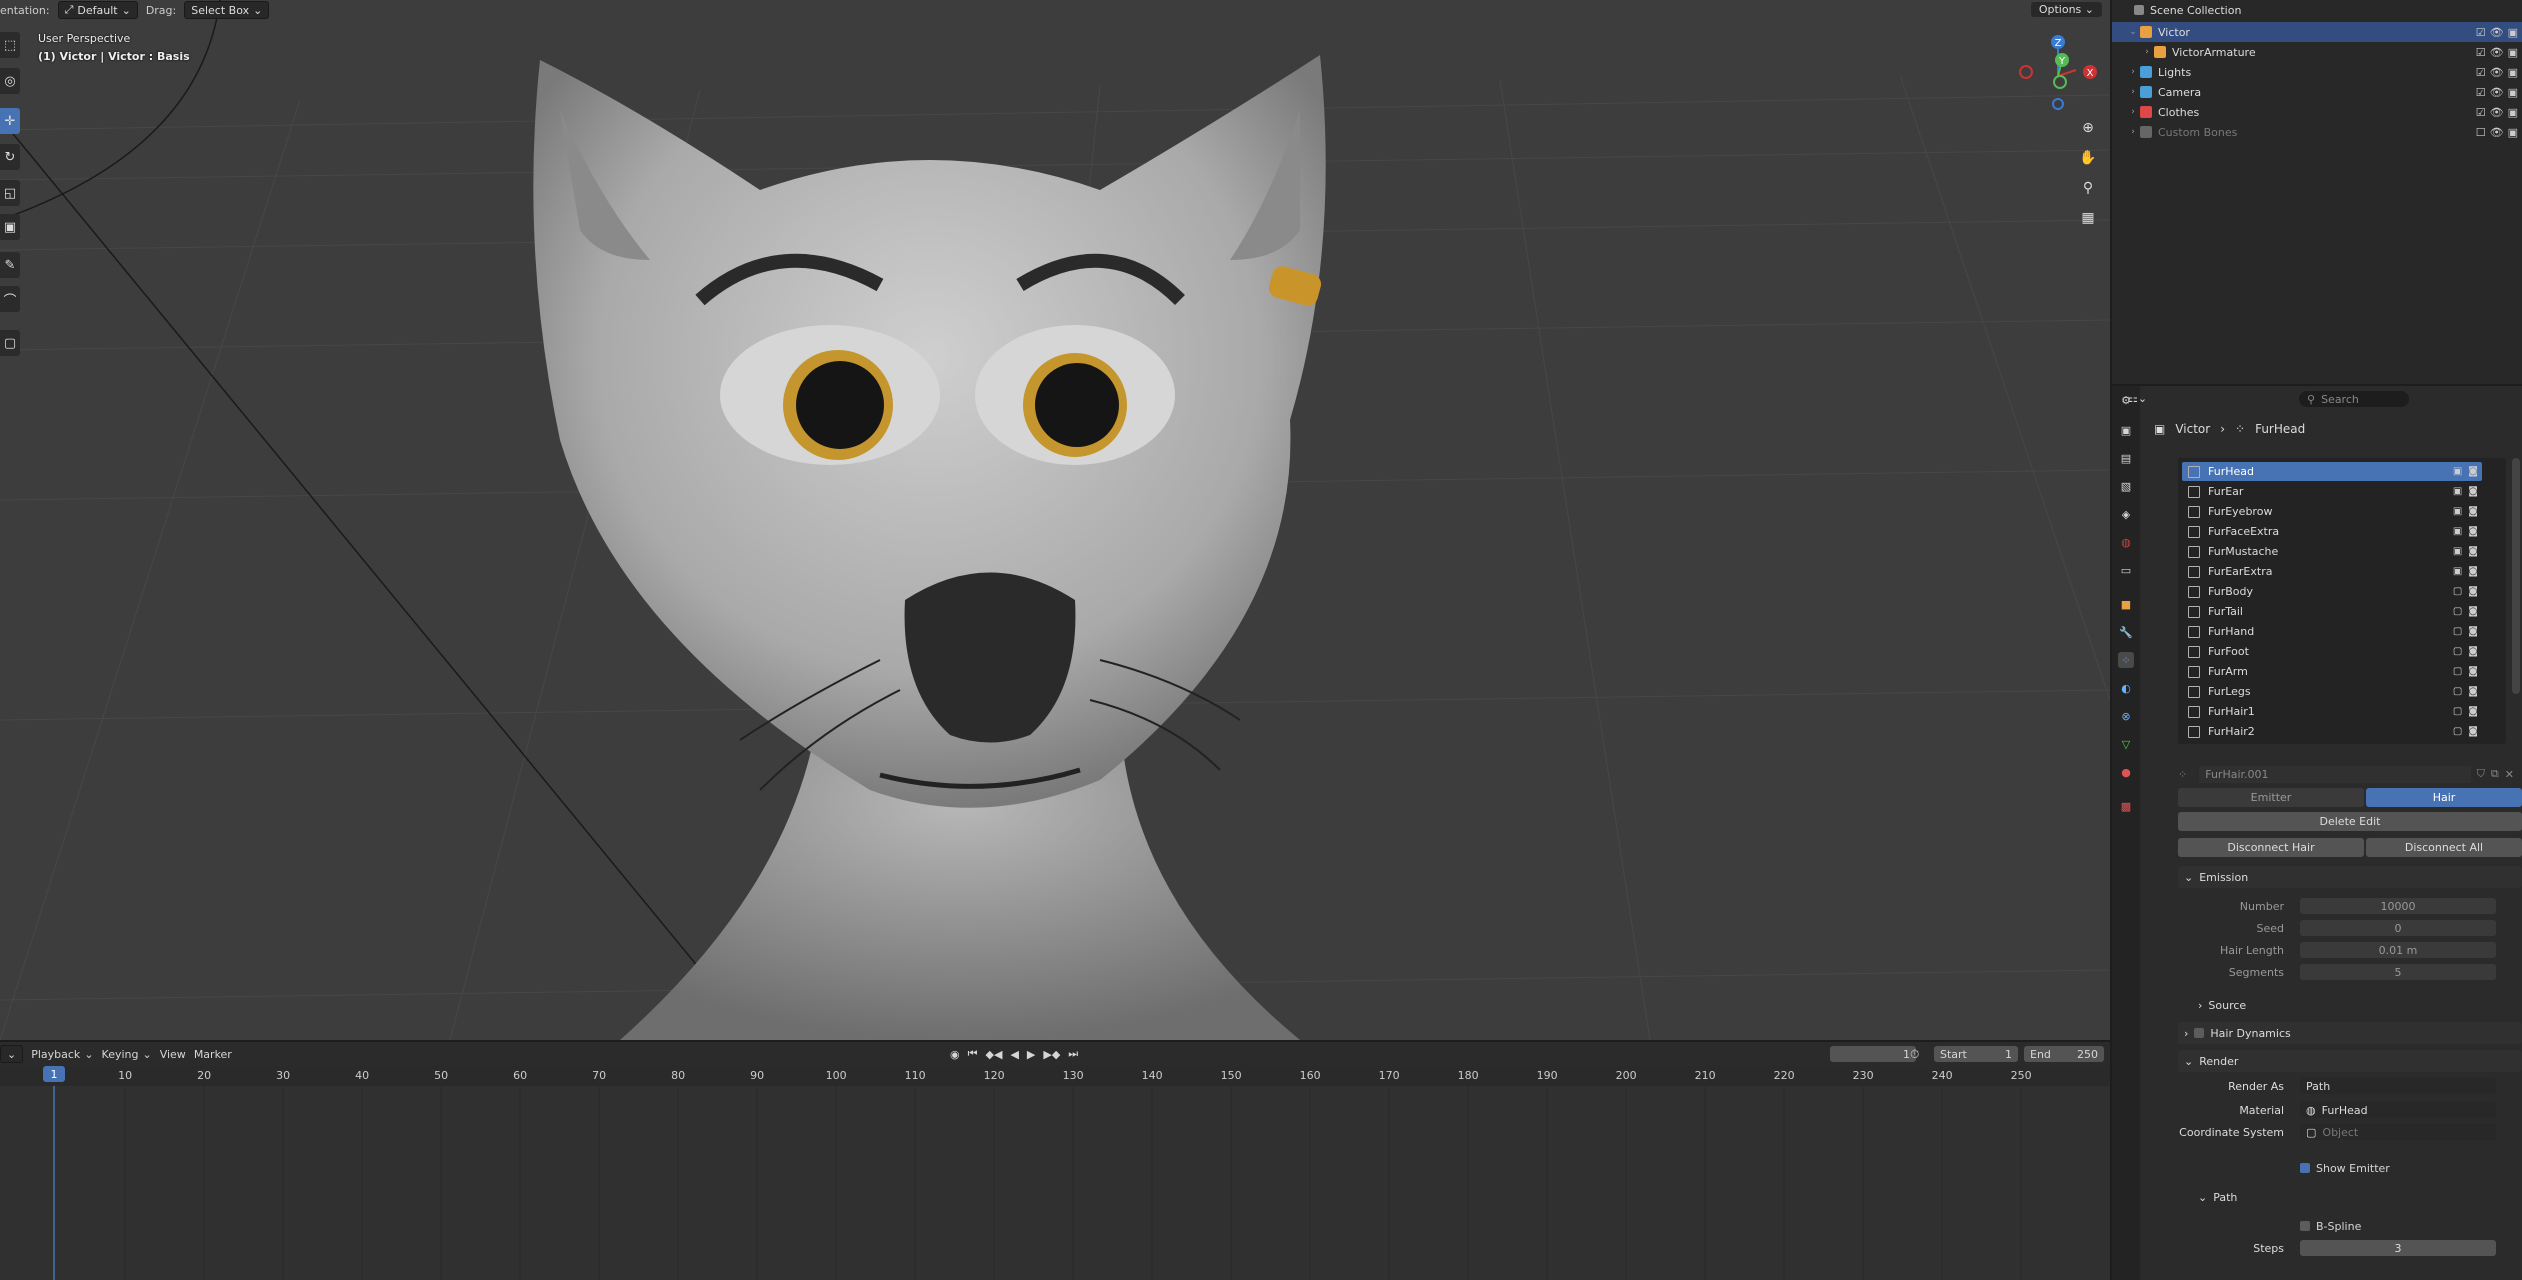  What do you see at coordinates (2398, 972) in the screenshot?
I see `segments-field: 5` at bounding box center [2398, 972].